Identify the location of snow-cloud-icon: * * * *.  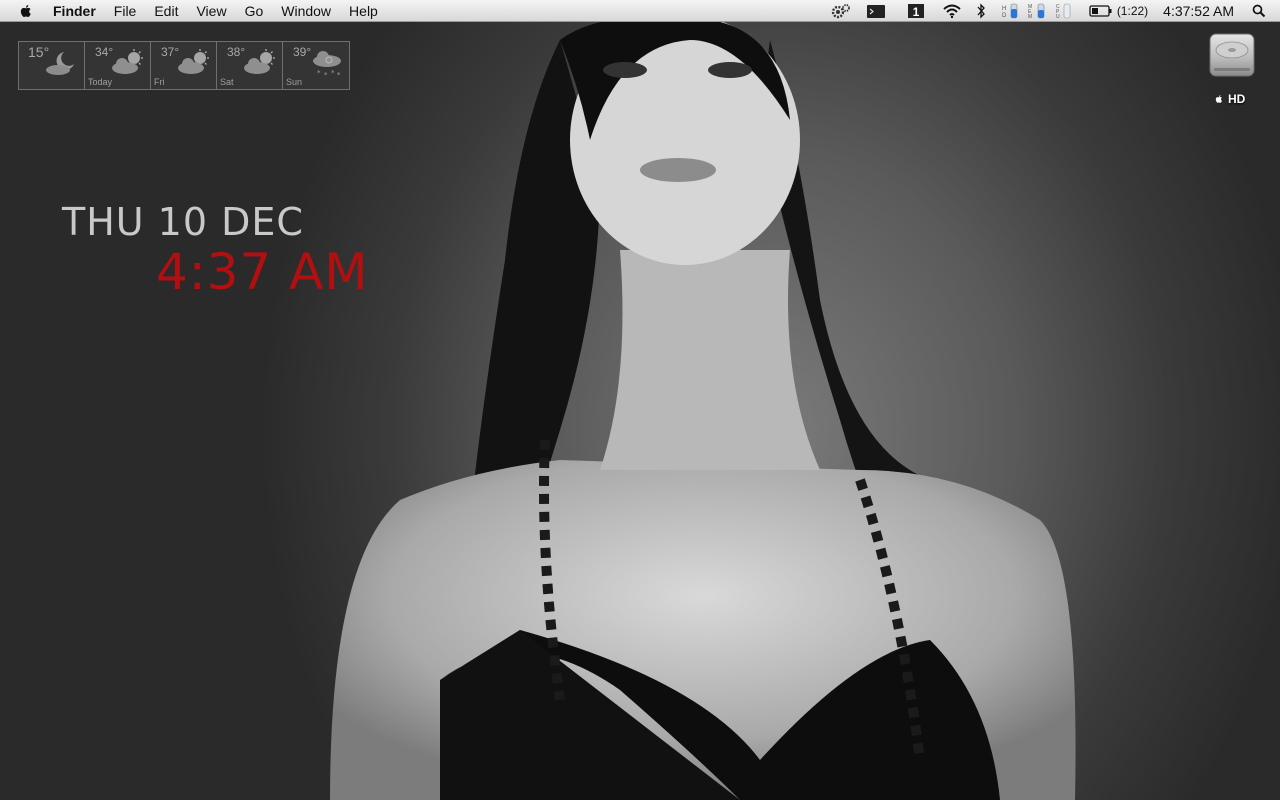
(327, 64).